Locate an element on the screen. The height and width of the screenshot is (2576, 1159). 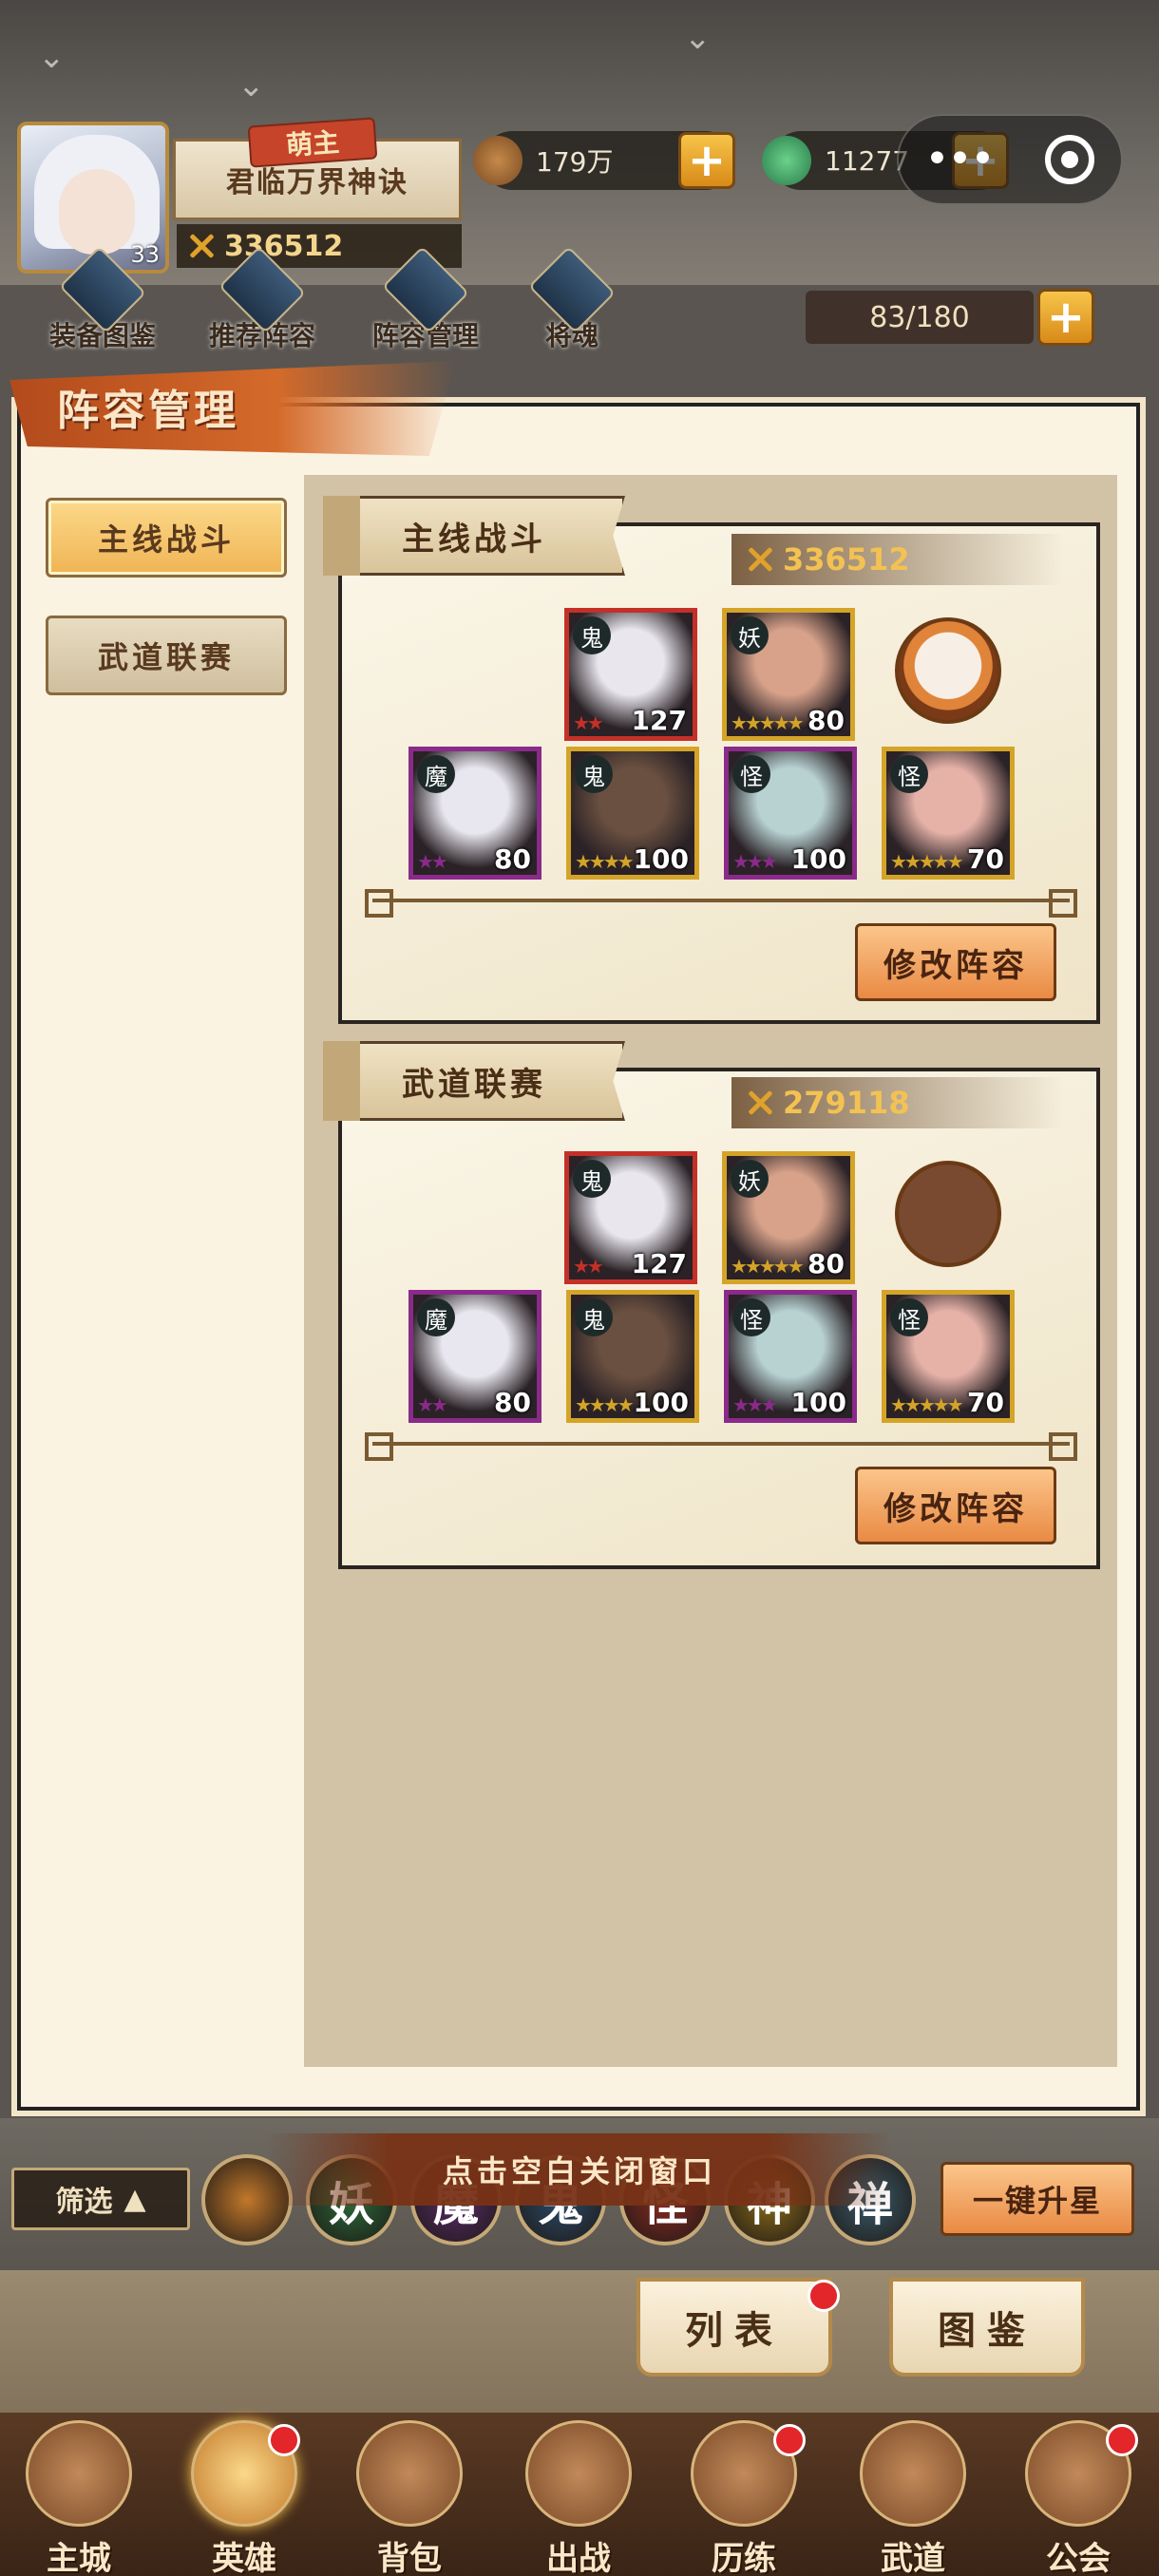
shortcut-general-soul: 将魂 is located at coordinates (571, 299).